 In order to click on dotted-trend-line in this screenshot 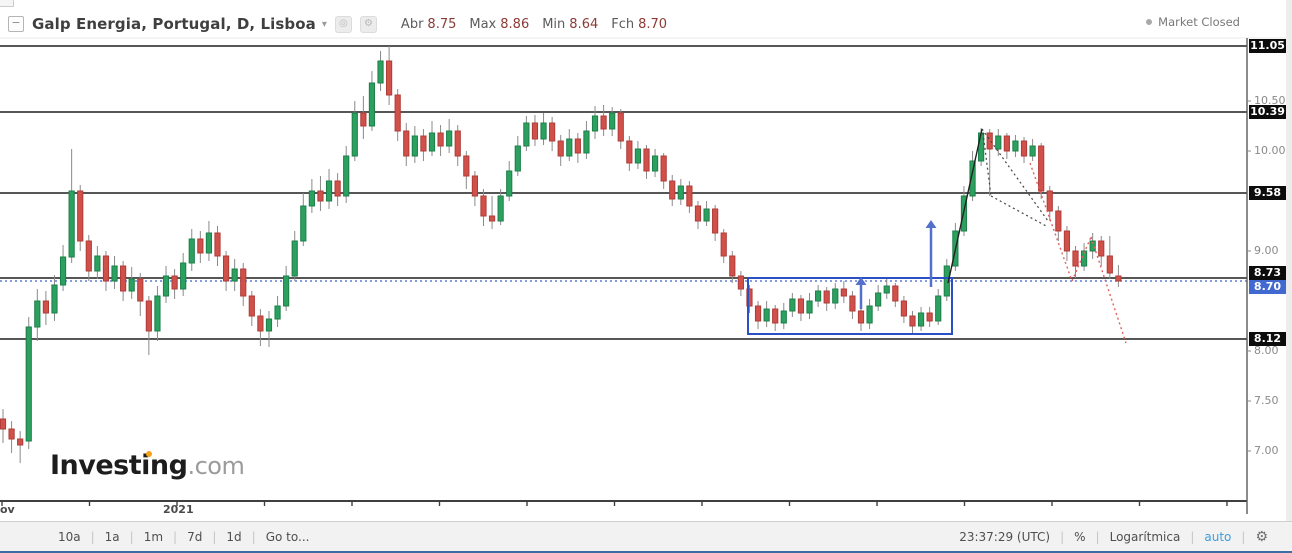, I will do `click(1019, 211)`.